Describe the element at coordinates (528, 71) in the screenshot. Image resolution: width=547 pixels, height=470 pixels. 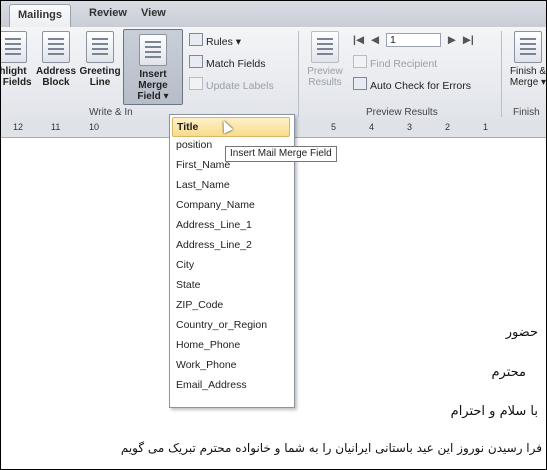
I see `finish-merge-label-1: Finish &` at that location.